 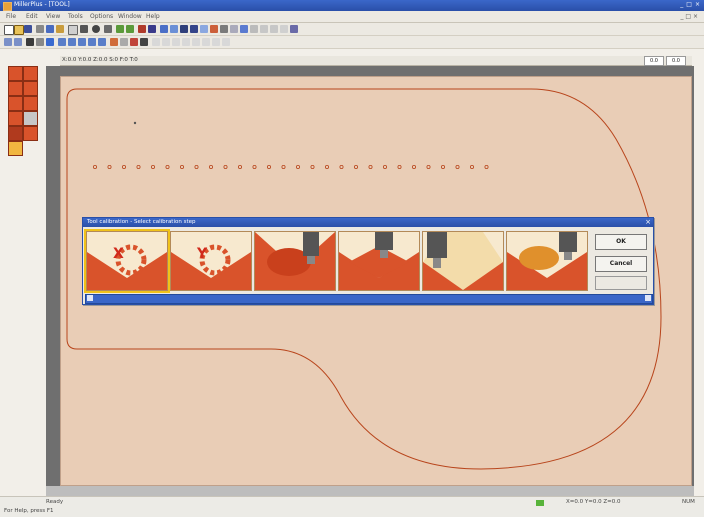 What do you see at coordinates (134, 42) in the screenshot?
I see `marker-icon` at bounding box center [134, 42].